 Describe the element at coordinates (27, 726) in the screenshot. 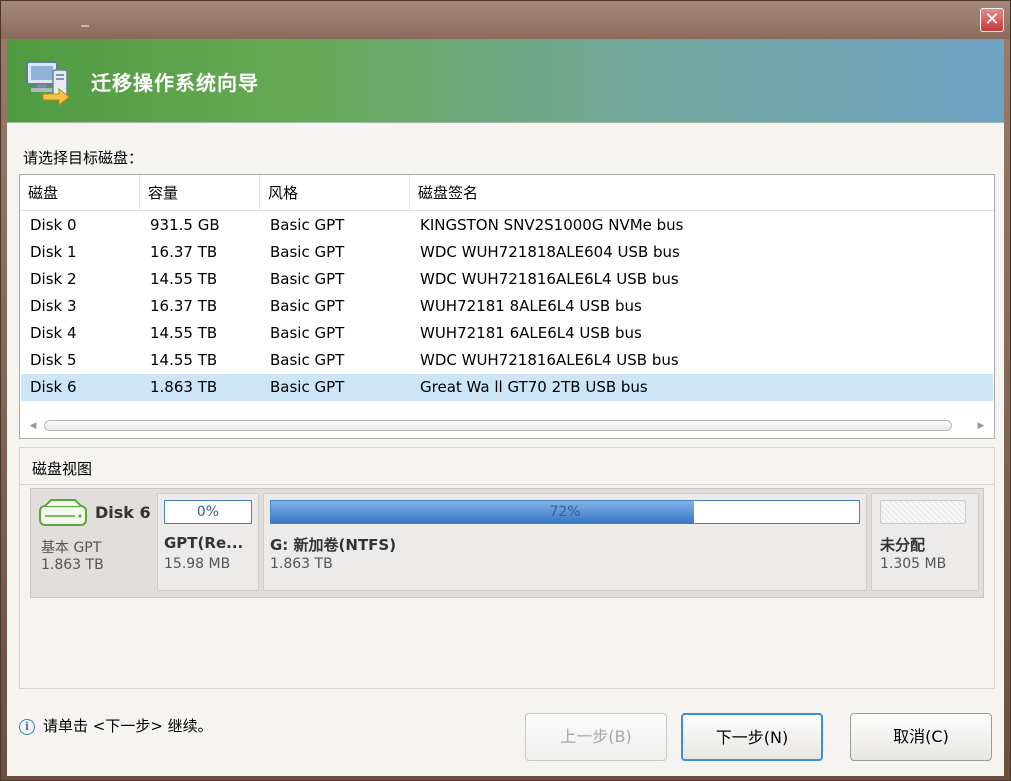

I see `info-icon: i` at that location.